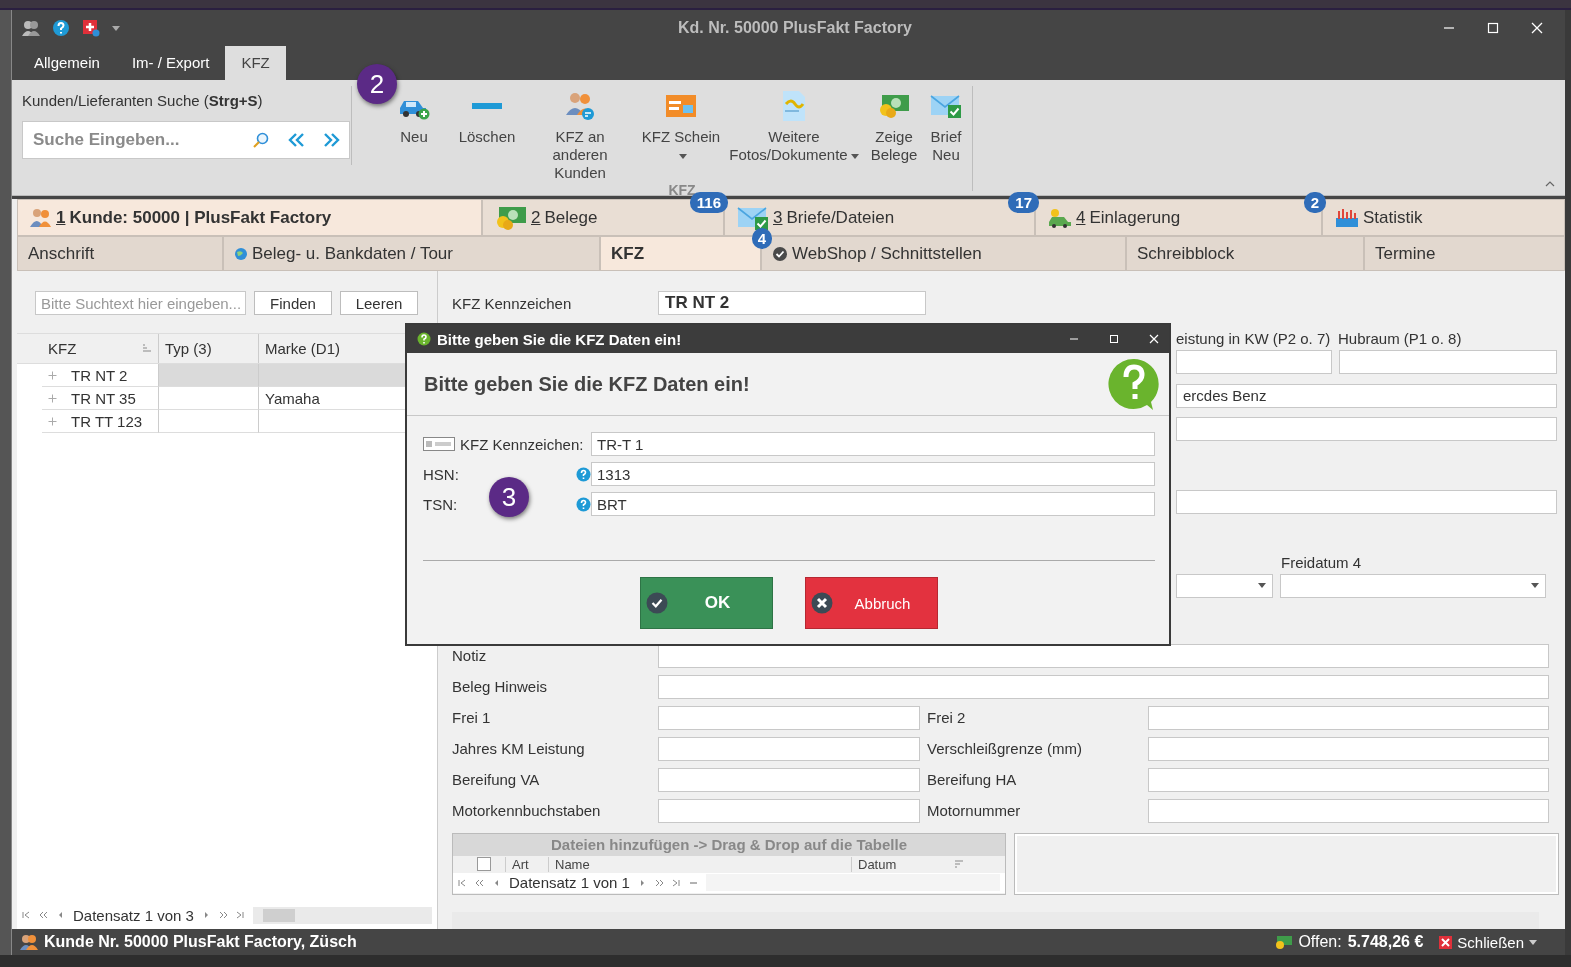  What do you see at coordinates (100, 375) in the screenshot?
I see `table-cell: TR NT 2` at bounding box center [100, 375].